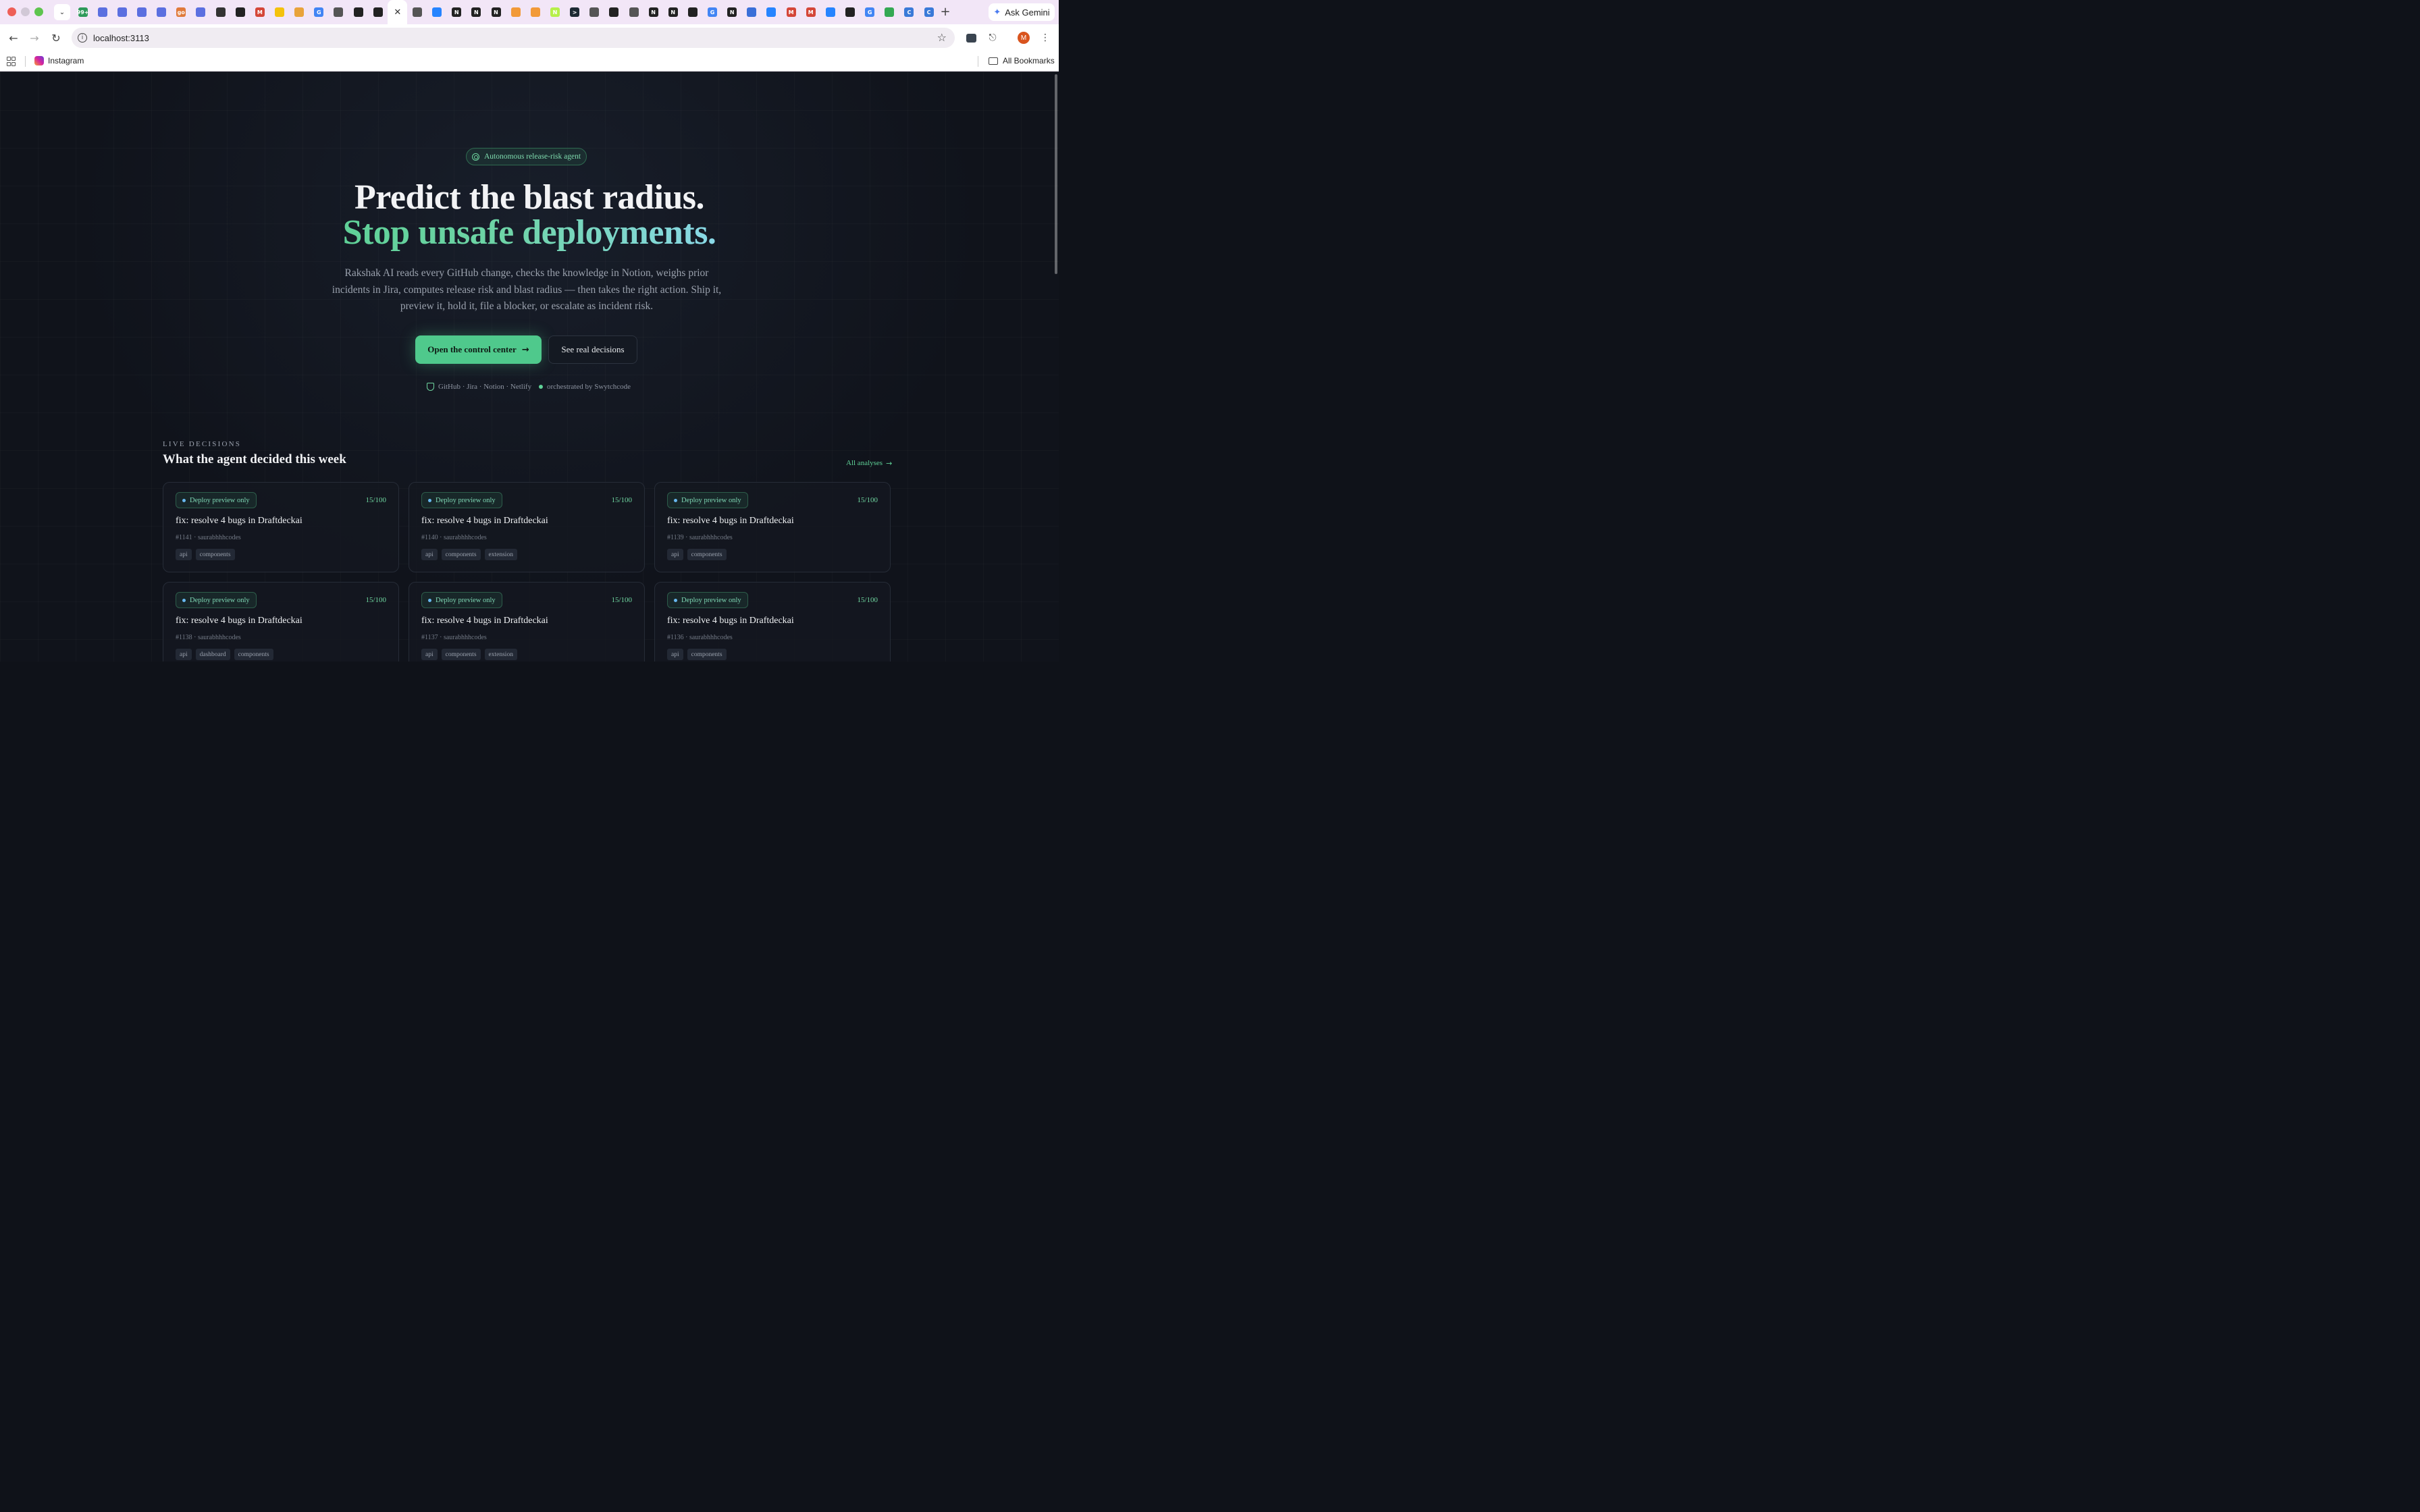 This screenshot has height=1512, width=2420. What do you see at coordinates (675, 600) in the screenshot?
I see `status-dot-icon` at bounding box center [675, 600].